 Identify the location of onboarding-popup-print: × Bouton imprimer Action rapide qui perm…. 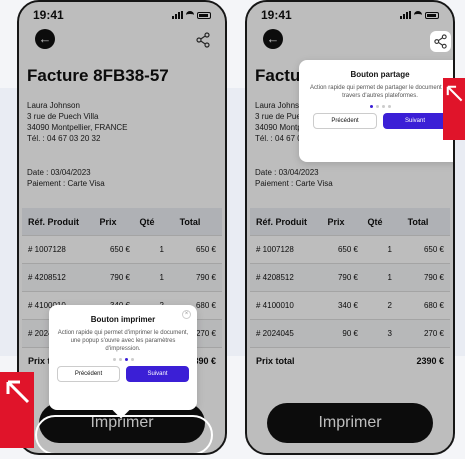
(123, 362).